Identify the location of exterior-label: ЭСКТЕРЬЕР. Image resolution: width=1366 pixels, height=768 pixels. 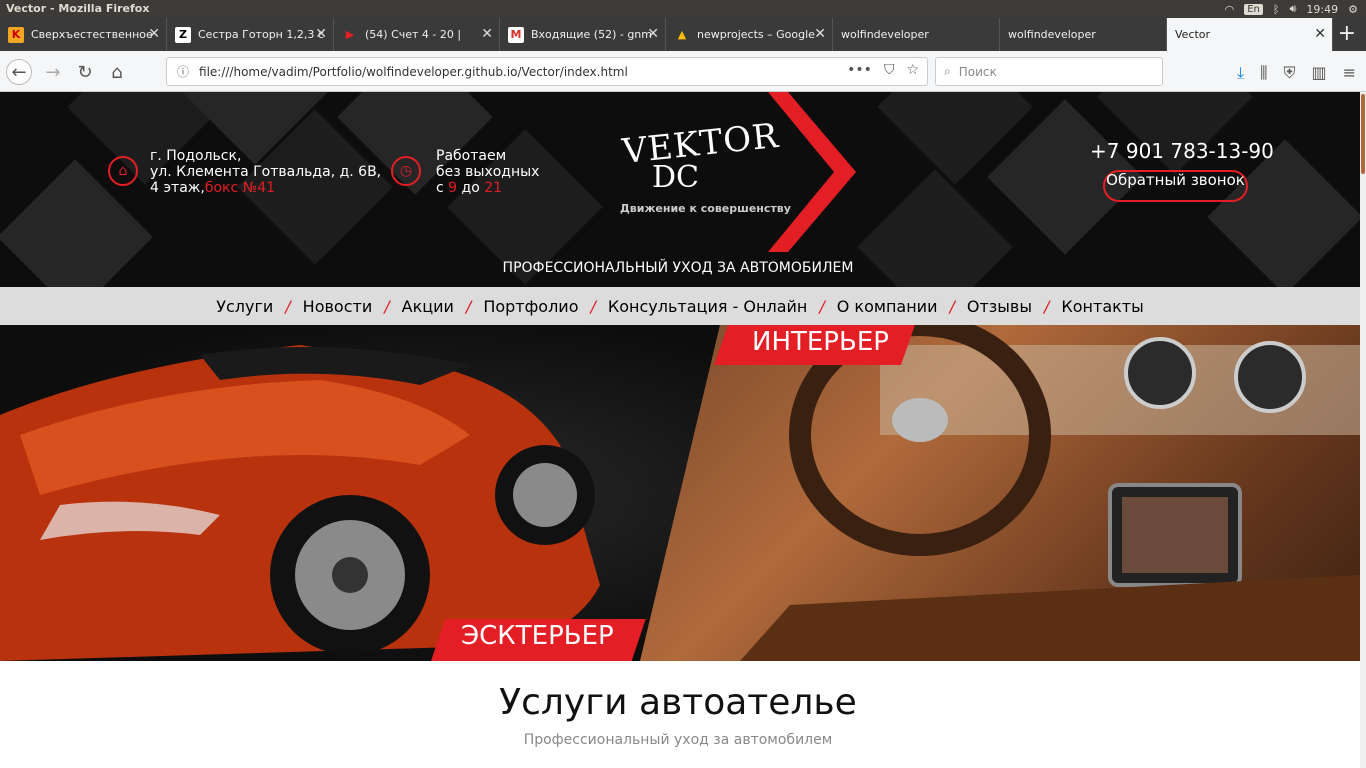
(538, 640).